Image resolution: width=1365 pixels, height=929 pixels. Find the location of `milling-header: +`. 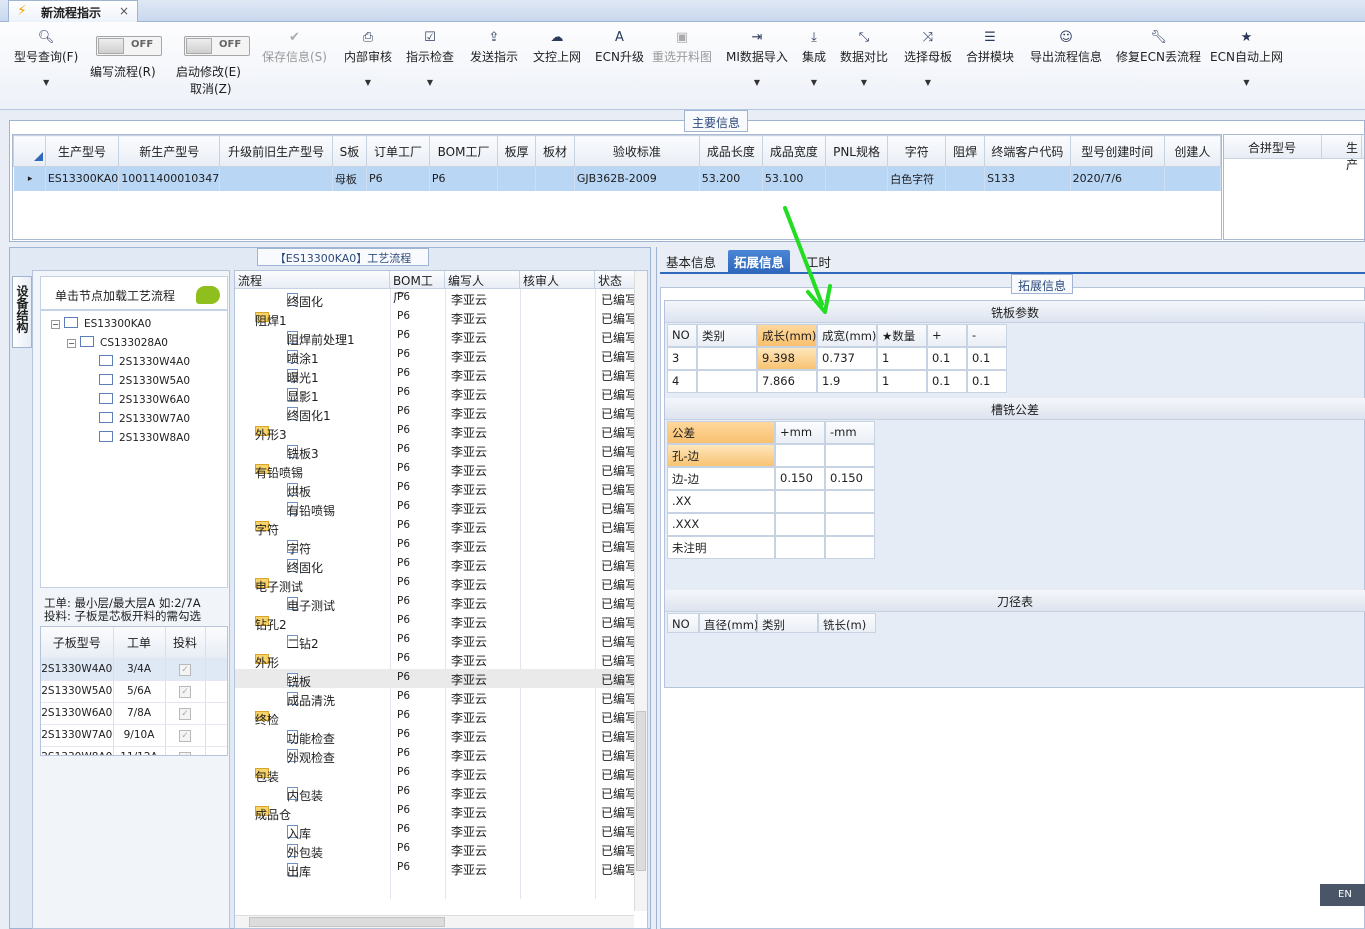

milling-header: + is located at coordinates (947, 335).